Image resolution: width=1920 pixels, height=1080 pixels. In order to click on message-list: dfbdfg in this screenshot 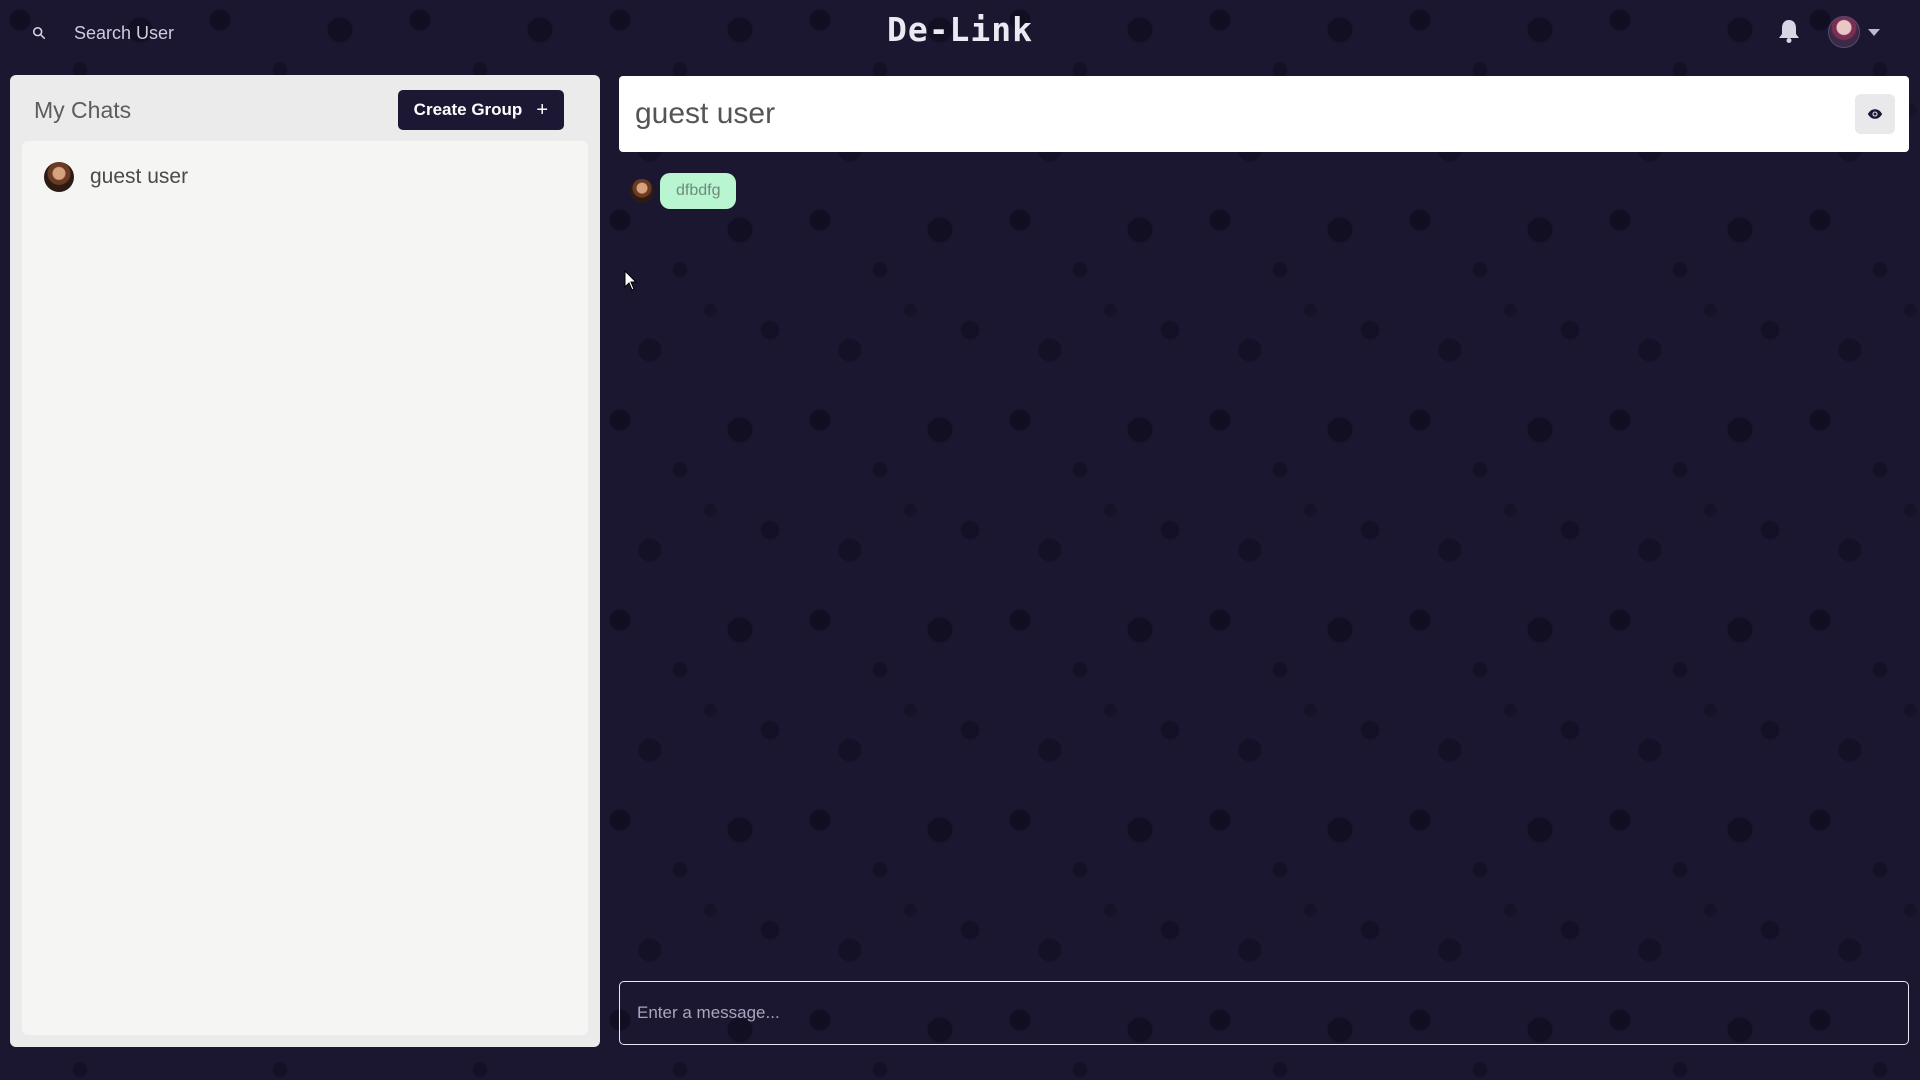, I will do `click(683, 191)`.